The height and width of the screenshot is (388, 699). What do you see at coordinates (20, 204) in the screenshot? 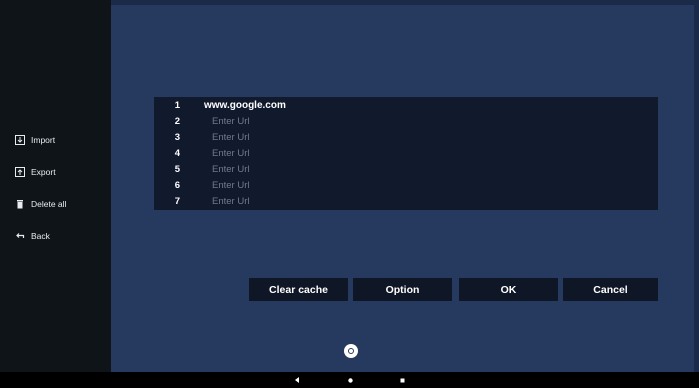
I see `trash-icon` at bounding box center [20, 204].